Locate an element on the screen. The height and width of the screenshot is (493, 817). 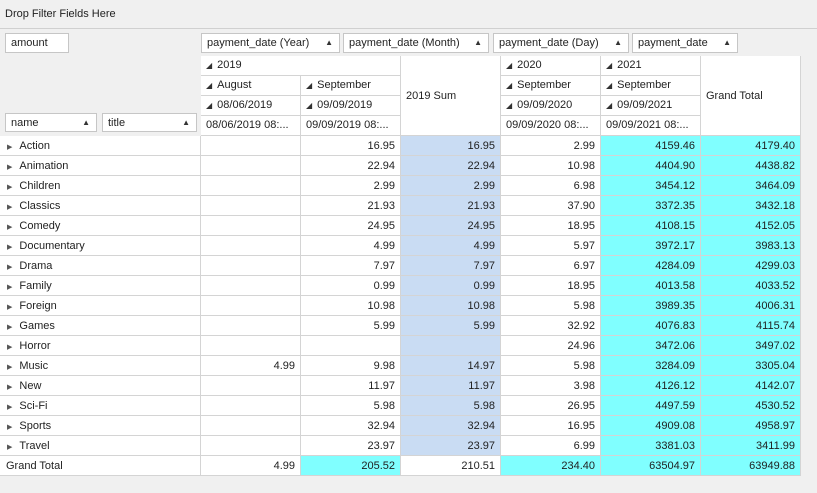
data-cell: 32.92 is located at coordinates (551, 326).